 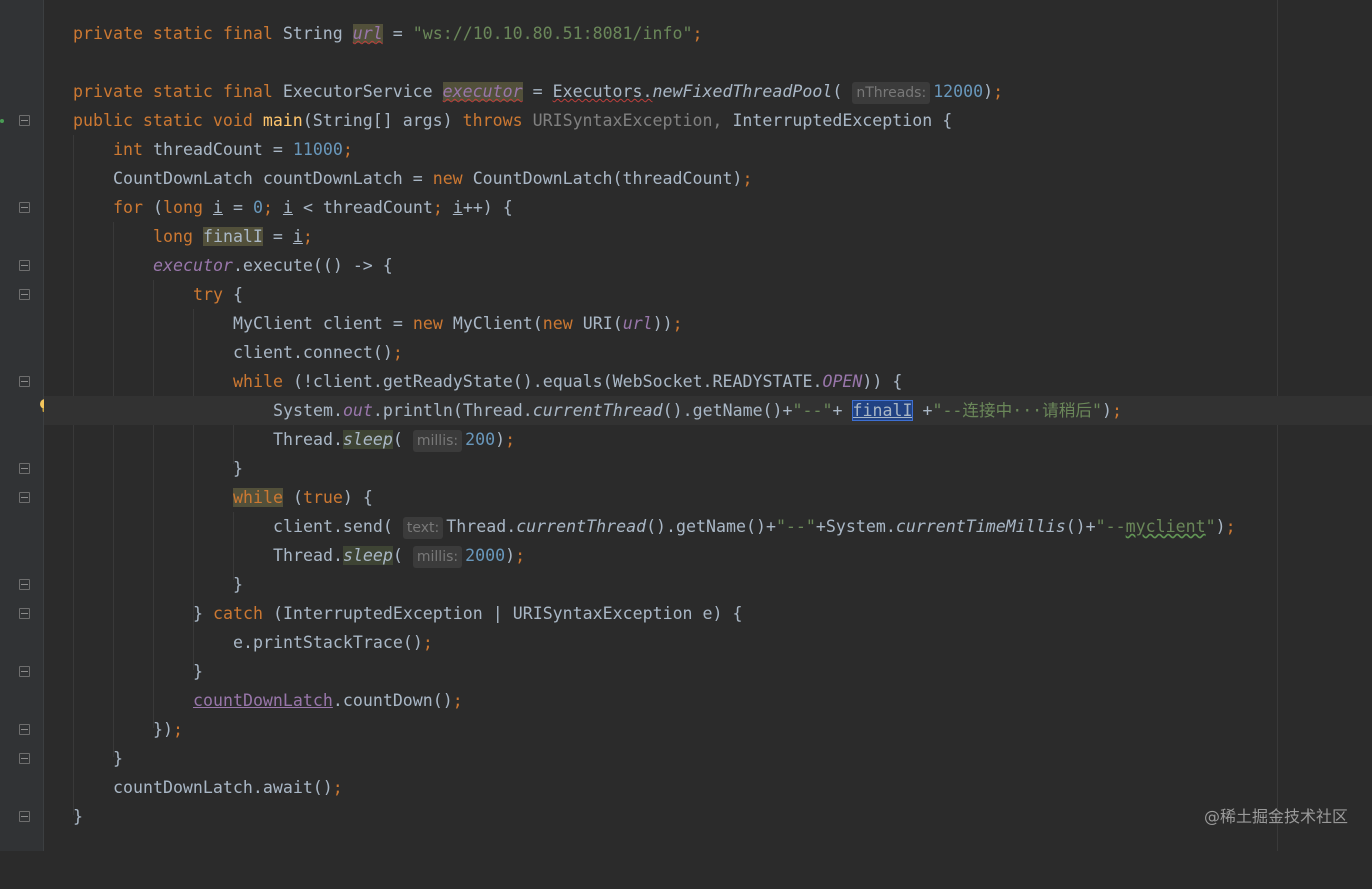 What do you see at coordinates (812, 410) in the screenshot?
I see `string-literal: "--"` at bounding box center [812, 410].